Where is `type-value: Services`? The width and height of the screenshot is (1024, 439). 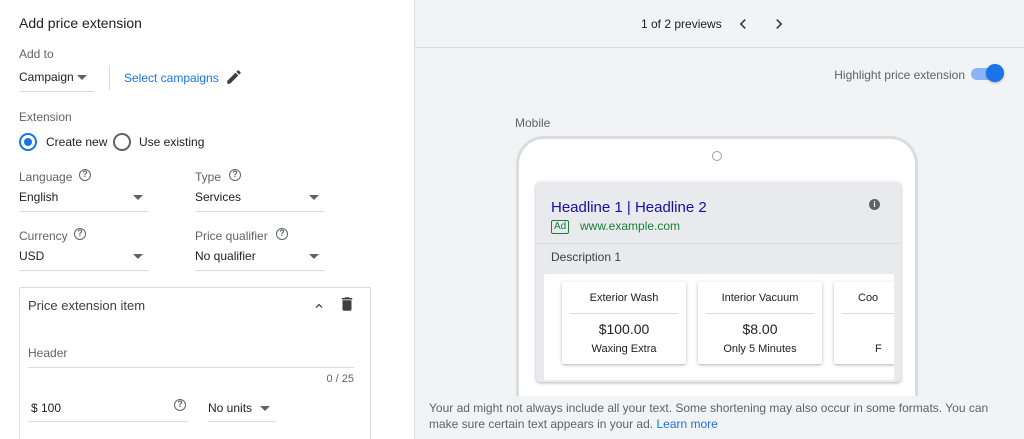
type-value: Services is located at coordinates (218, 197).